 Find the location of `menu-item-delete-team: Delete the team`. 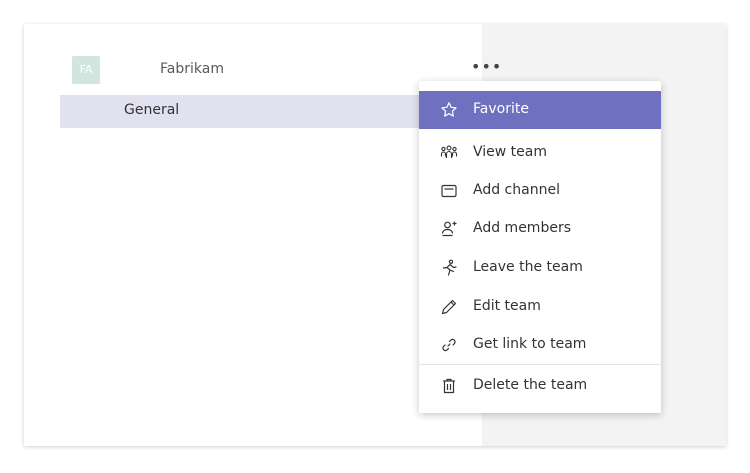

menu-item-delete-team: Delete the team is located at coordinates (540, 386).